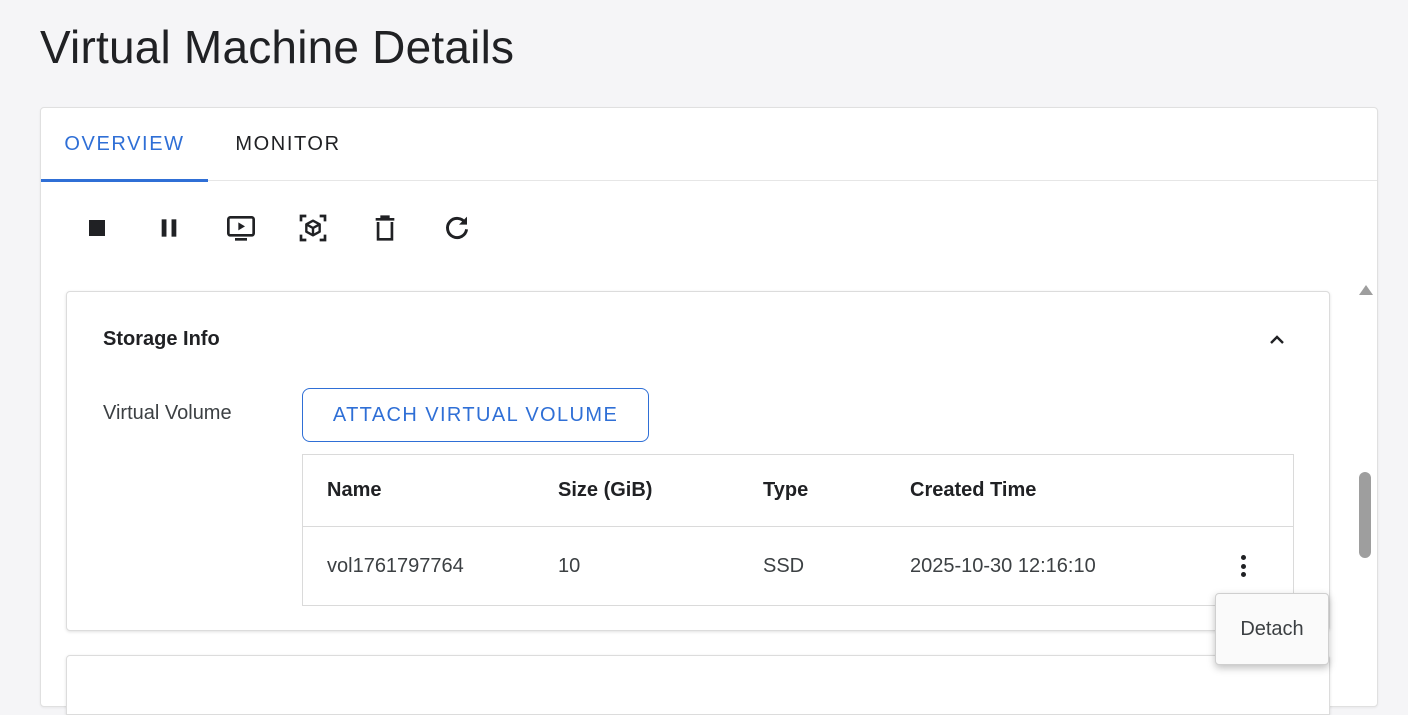 The width and height of the screenshot is (1408, 715). Describe the element at coordinates (1277, 340) in the screenshot. I see `chevron-up-icon` at that location.